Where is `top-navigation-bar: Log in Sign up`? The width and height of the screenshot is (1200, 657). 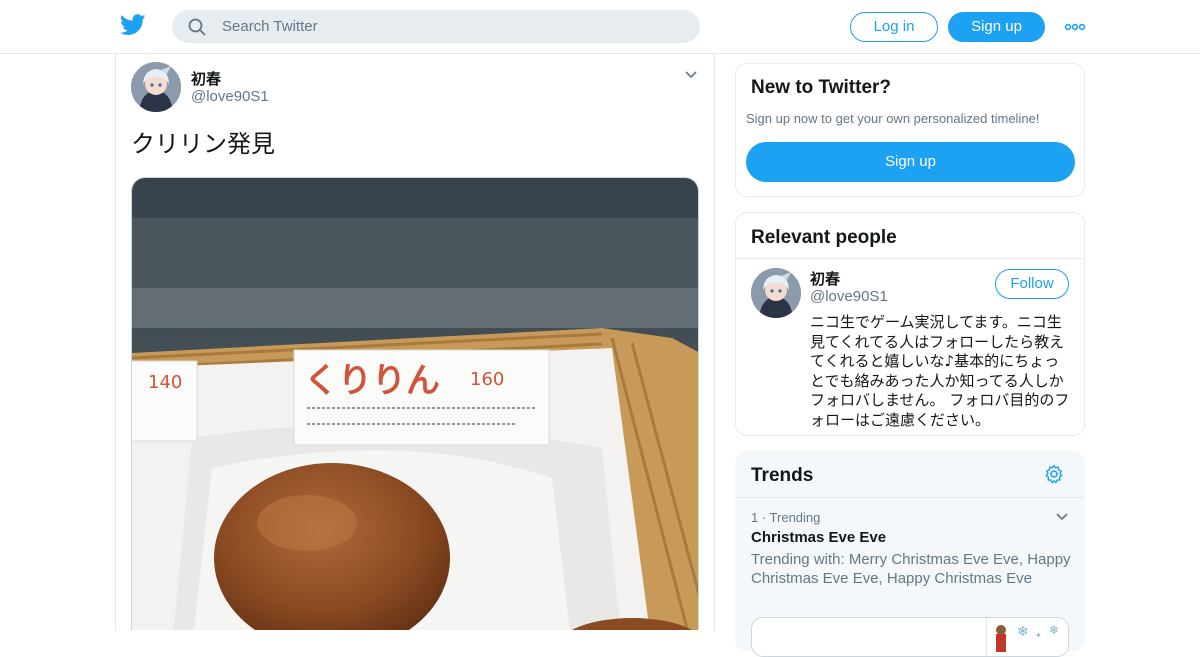 top-navigation-bar: Log in Sign up is located at coordinates (600, 27).